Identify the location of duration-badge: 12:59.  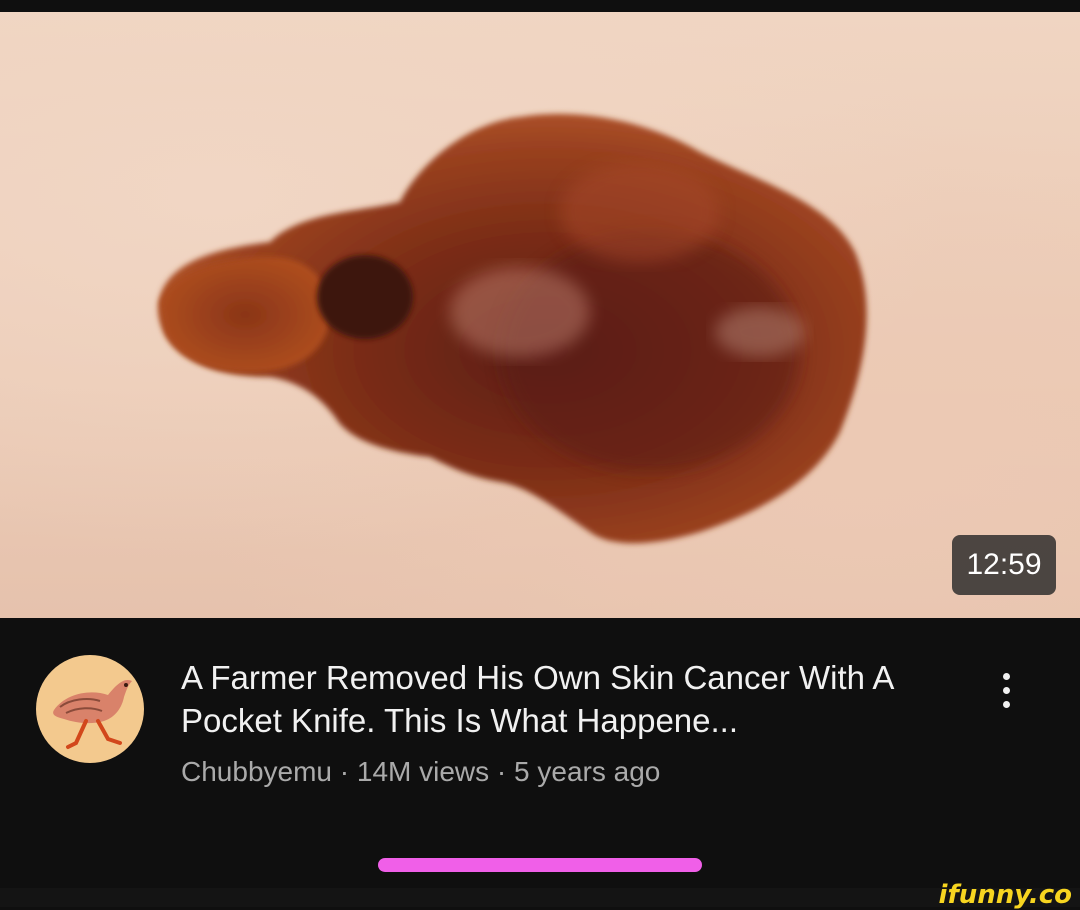
(1004, 565).